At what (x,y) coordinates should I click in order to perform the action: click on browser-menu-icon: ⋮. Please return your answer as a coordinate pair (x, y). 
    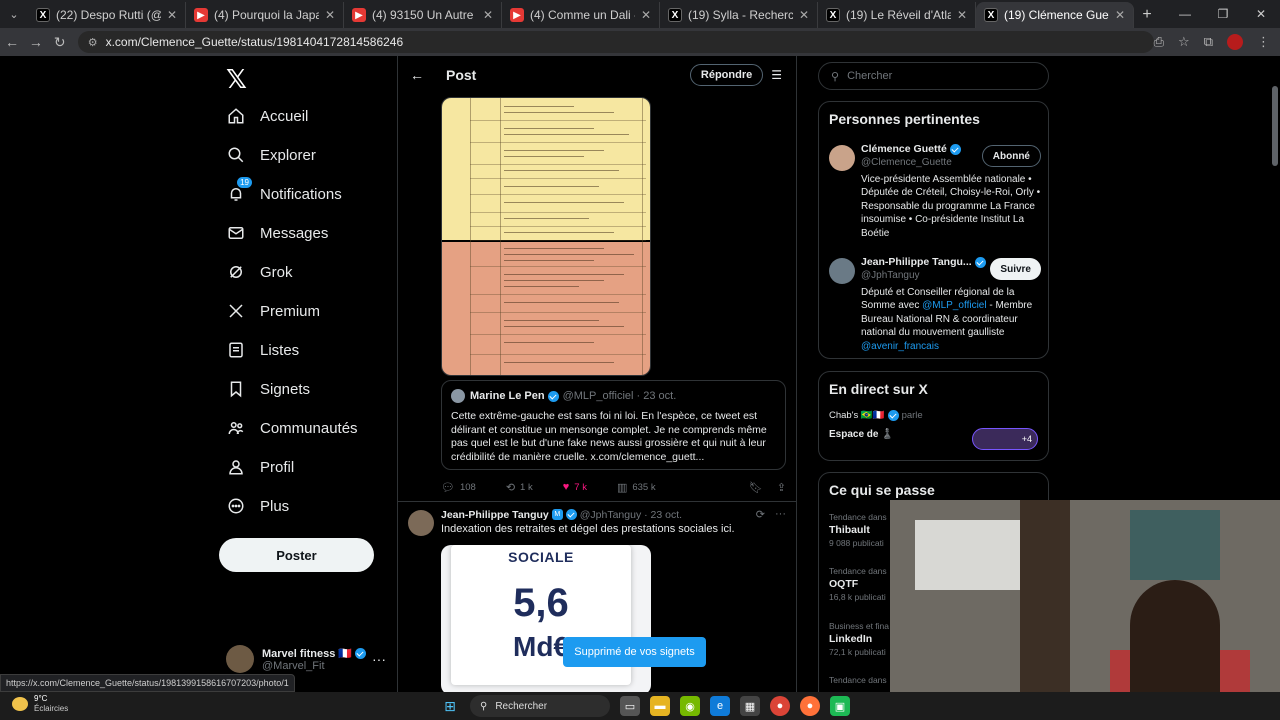
    Looking at the image, I should click on (1263, 42).